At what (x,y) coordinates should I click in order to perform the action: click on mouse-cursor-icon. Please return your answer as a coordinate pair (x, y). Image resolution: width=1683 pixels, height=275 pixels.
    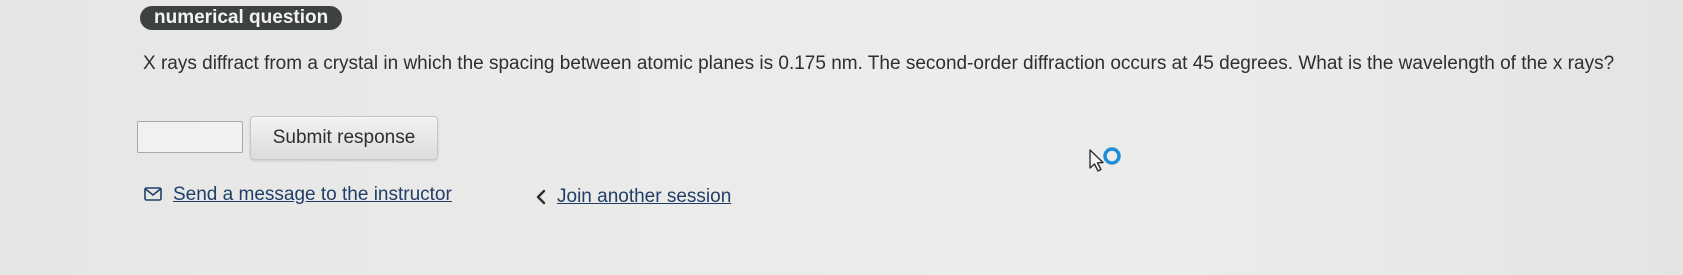
    Looking at the image, I should click on (1106, 164).